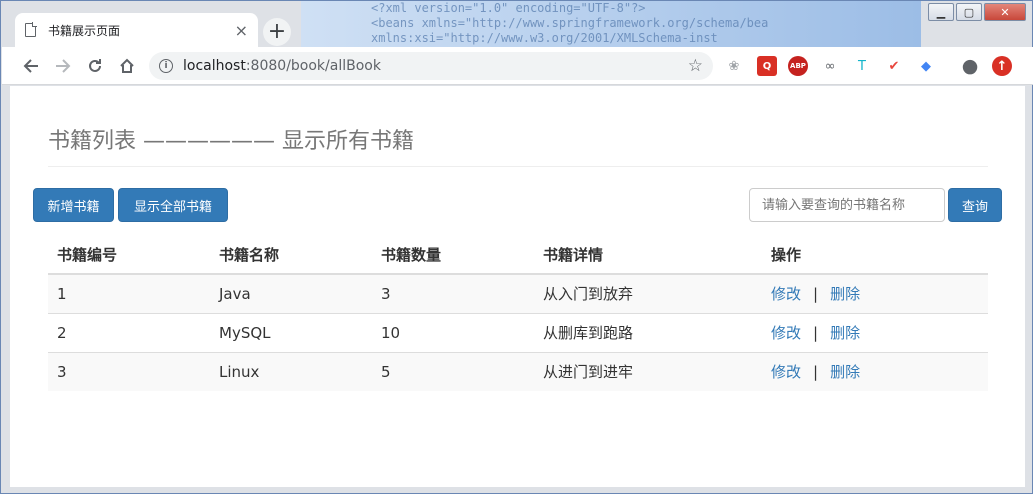  Describe the element at coordinates (648, 293) in the screenshot. I see `cell-book-detail: 从入门到放弃` at that location.